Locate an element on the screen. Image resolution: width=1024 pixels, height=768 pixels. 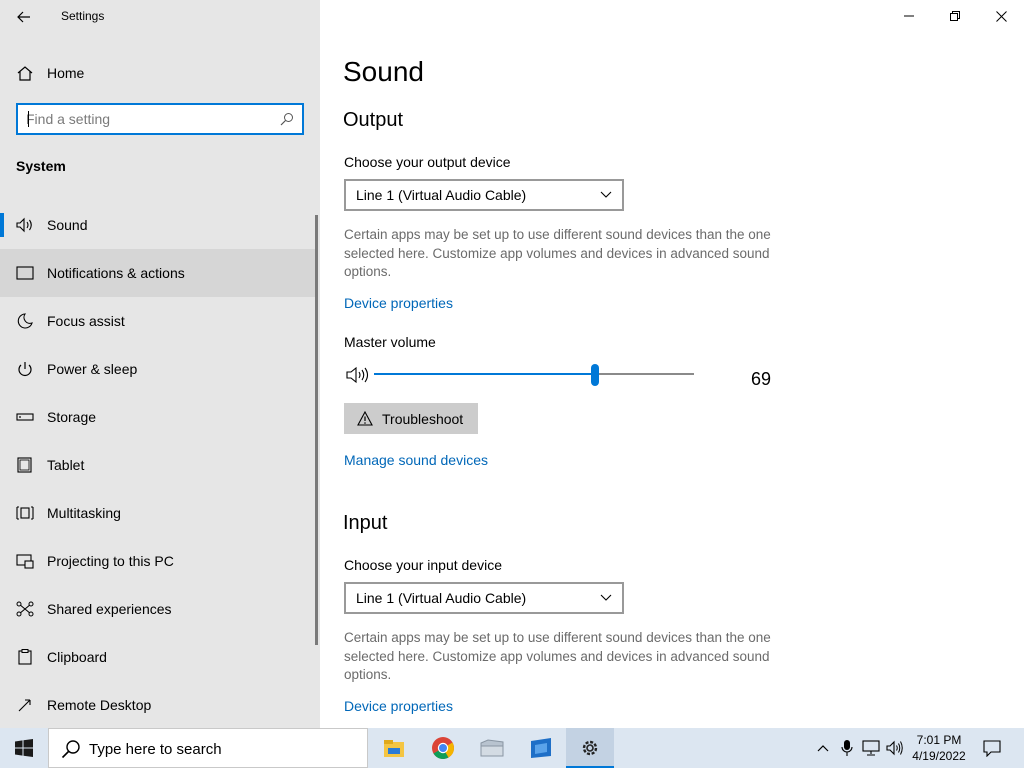
sidebar-item-label: Remote Desktop is located at coordinates (99, 705).